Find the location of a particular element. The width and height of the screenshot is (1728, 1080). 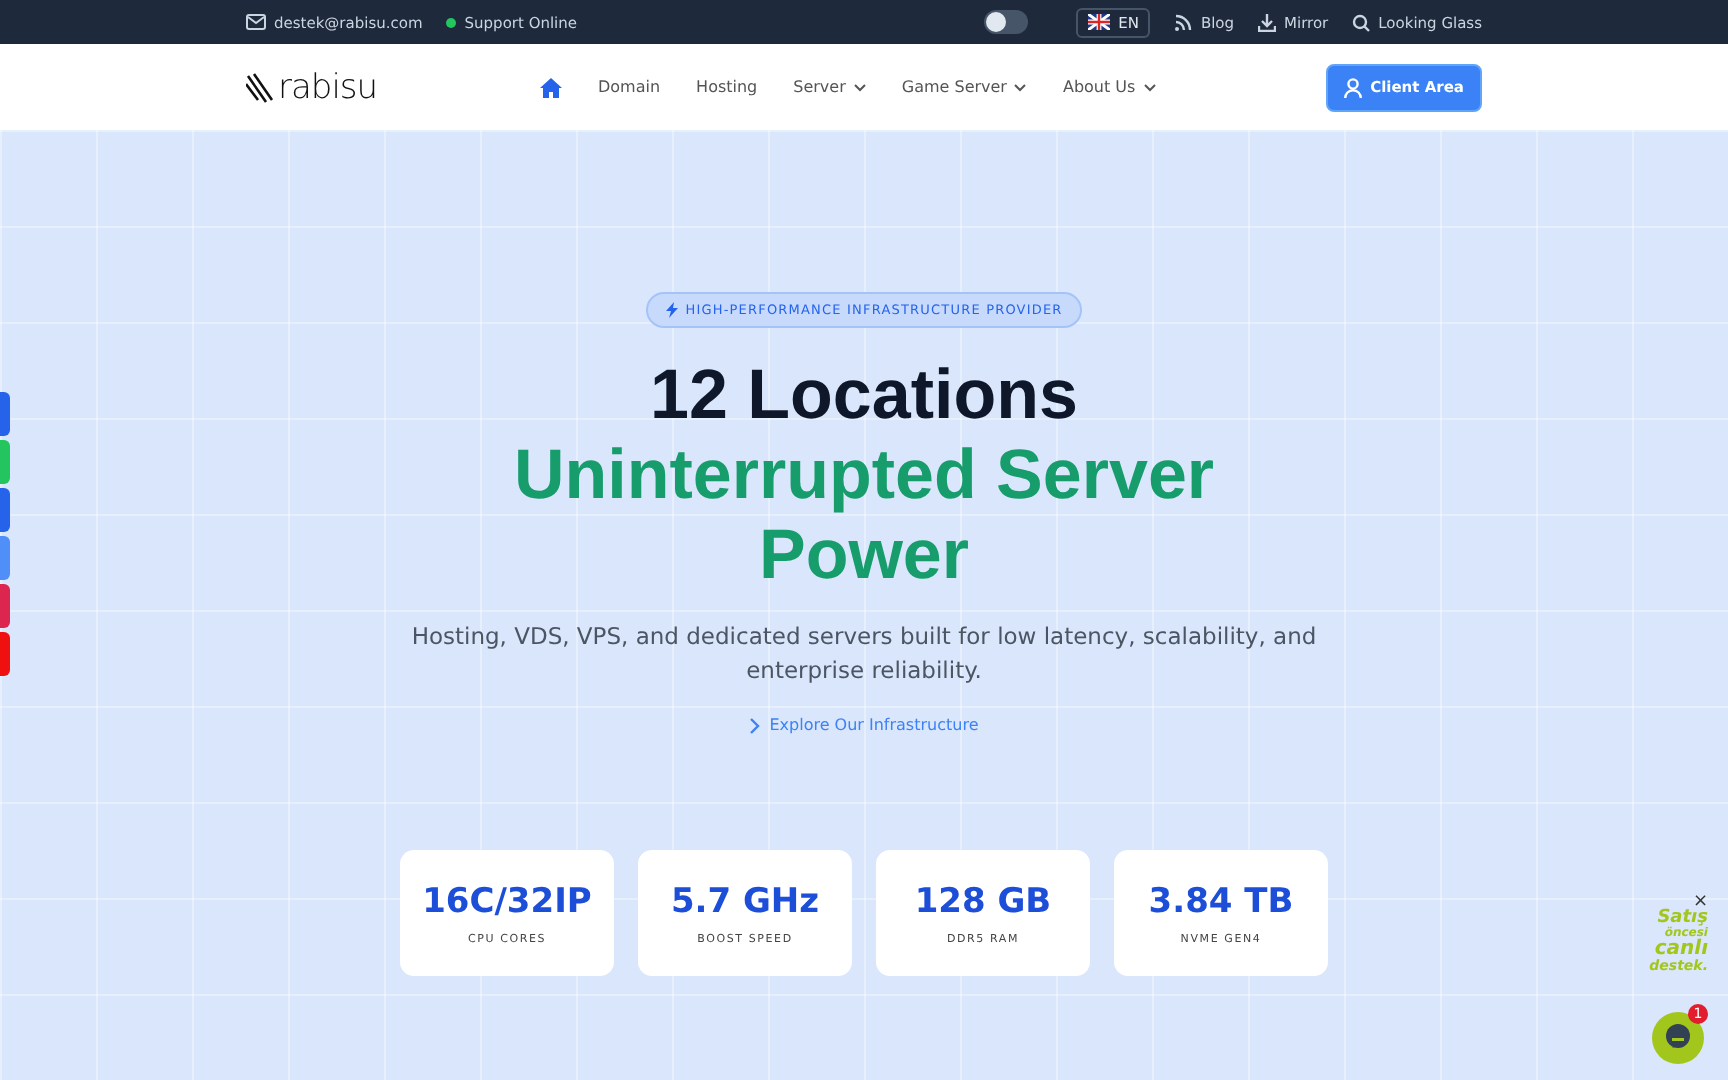

lightning-icon is located at coordinates (671, 310).